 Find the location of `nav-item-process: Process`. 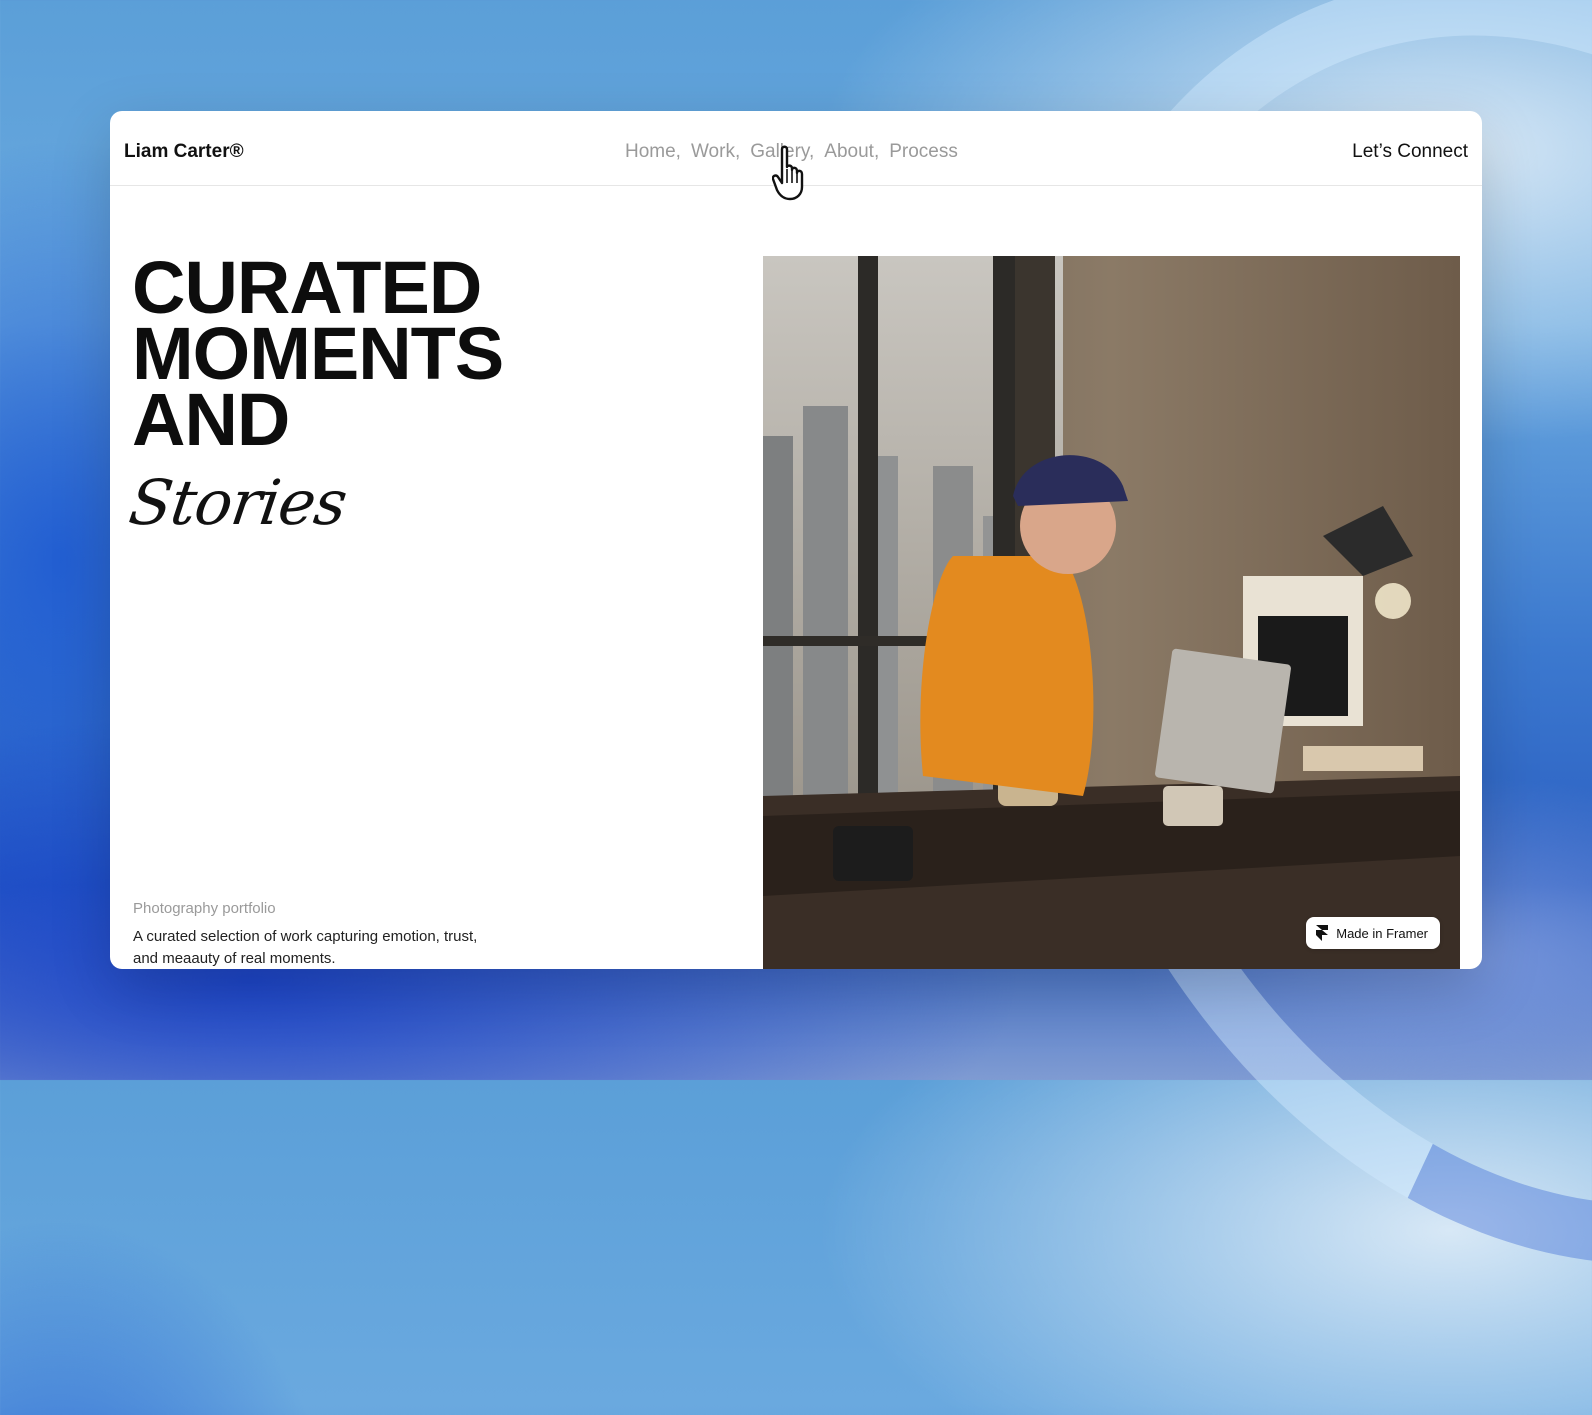

nav-item-process: Process is located at coordinates (923, 152).